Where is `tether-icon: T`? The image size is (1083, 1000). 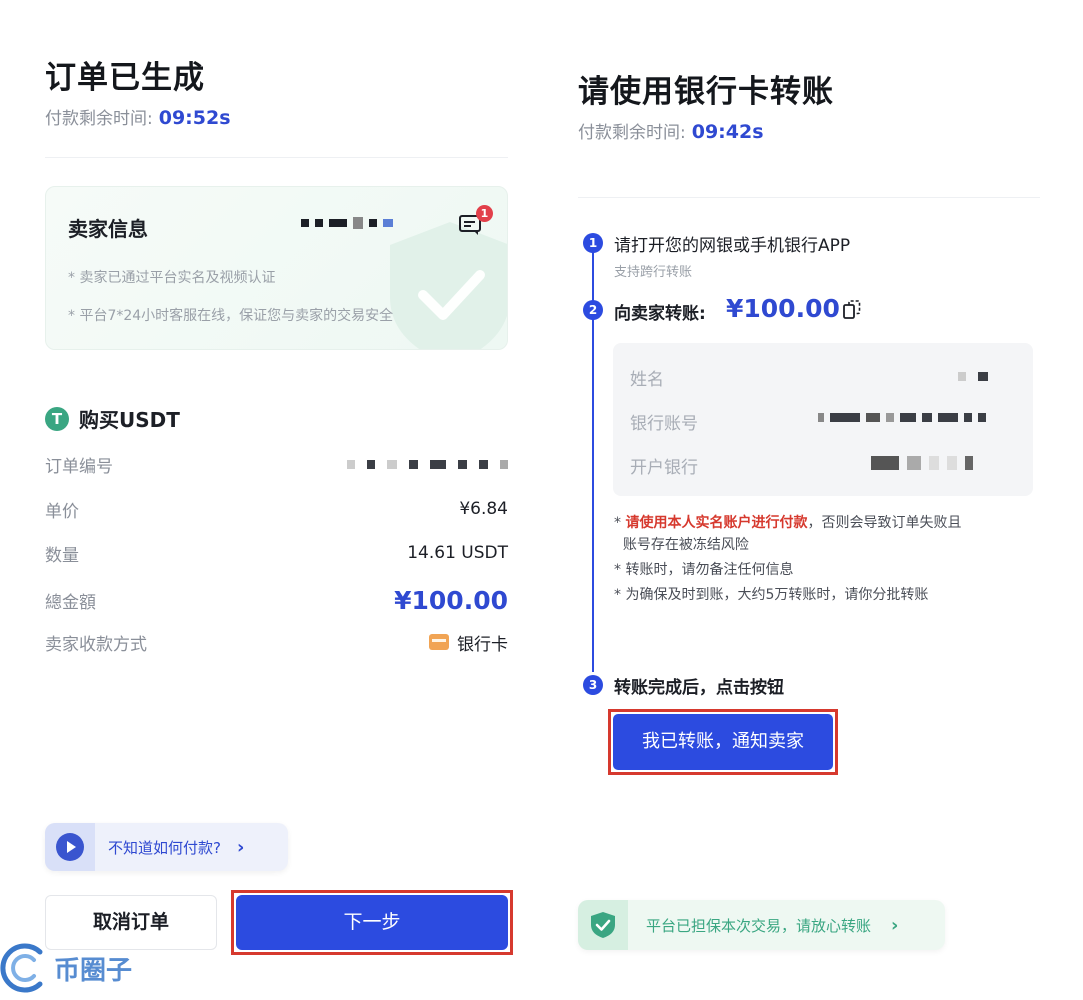
tether-icon: T is located at coordinates (57, 418).